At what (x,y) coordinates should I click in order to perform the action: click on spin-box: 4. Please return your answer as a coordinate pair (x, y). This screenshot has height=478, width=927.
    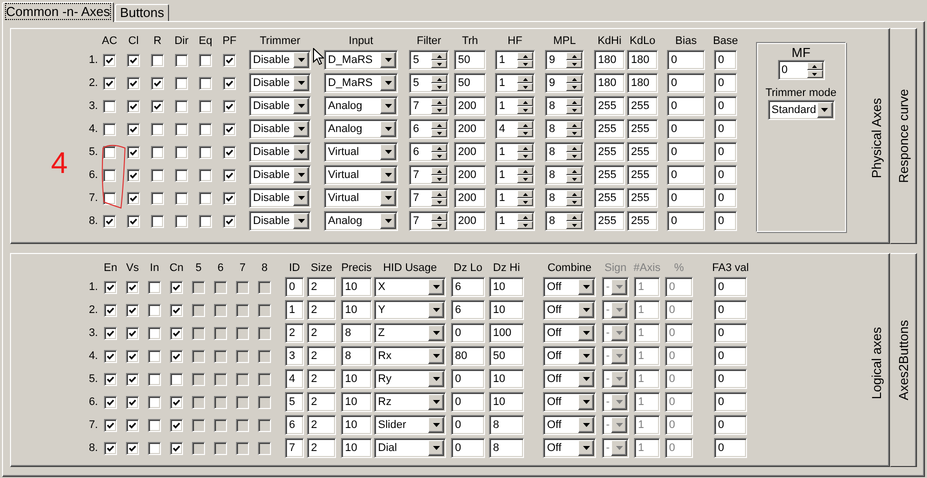
    Looking at the image, I should click on (515, 129).